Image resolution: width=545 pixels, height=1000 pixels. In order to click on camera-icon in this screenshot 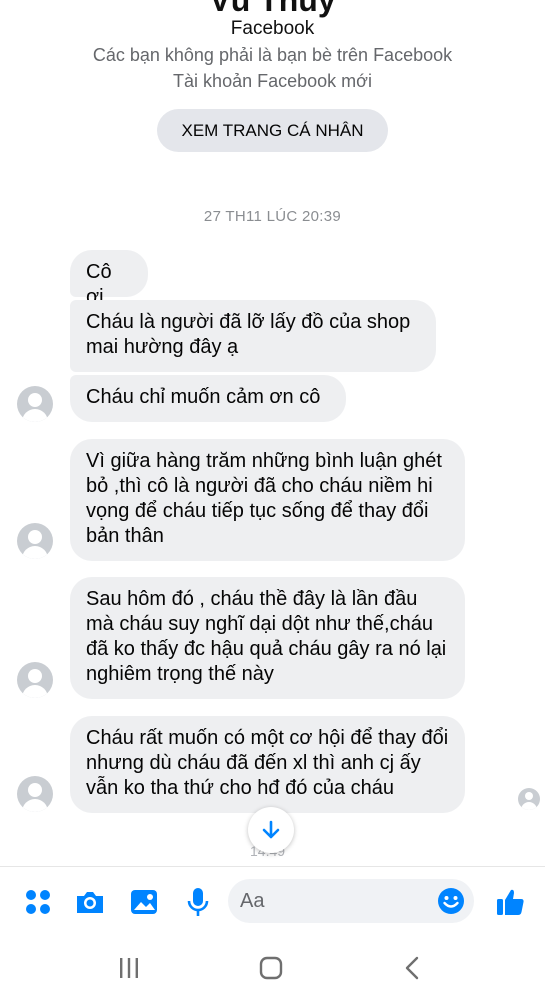, I will do `click(90, 902)`.